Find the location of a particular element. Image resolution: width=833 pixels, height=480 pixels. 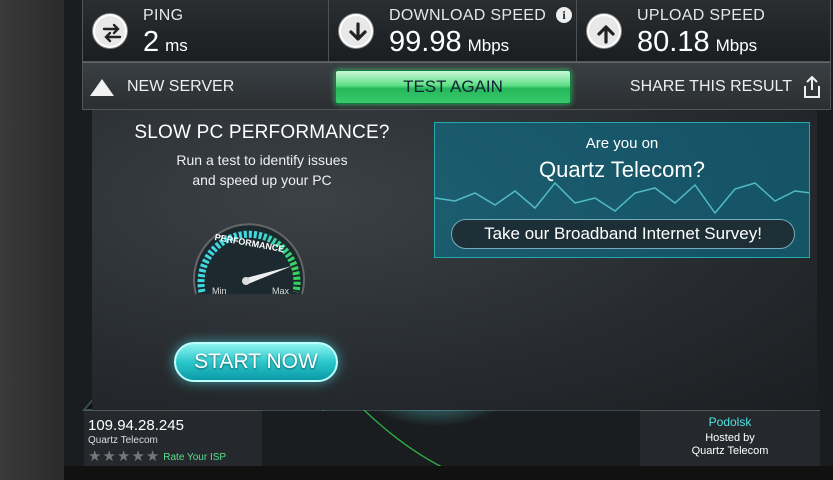

download-stat: DOWNLOAD SPEED 99.98 Mbps i is located at coordinates (453, 30).